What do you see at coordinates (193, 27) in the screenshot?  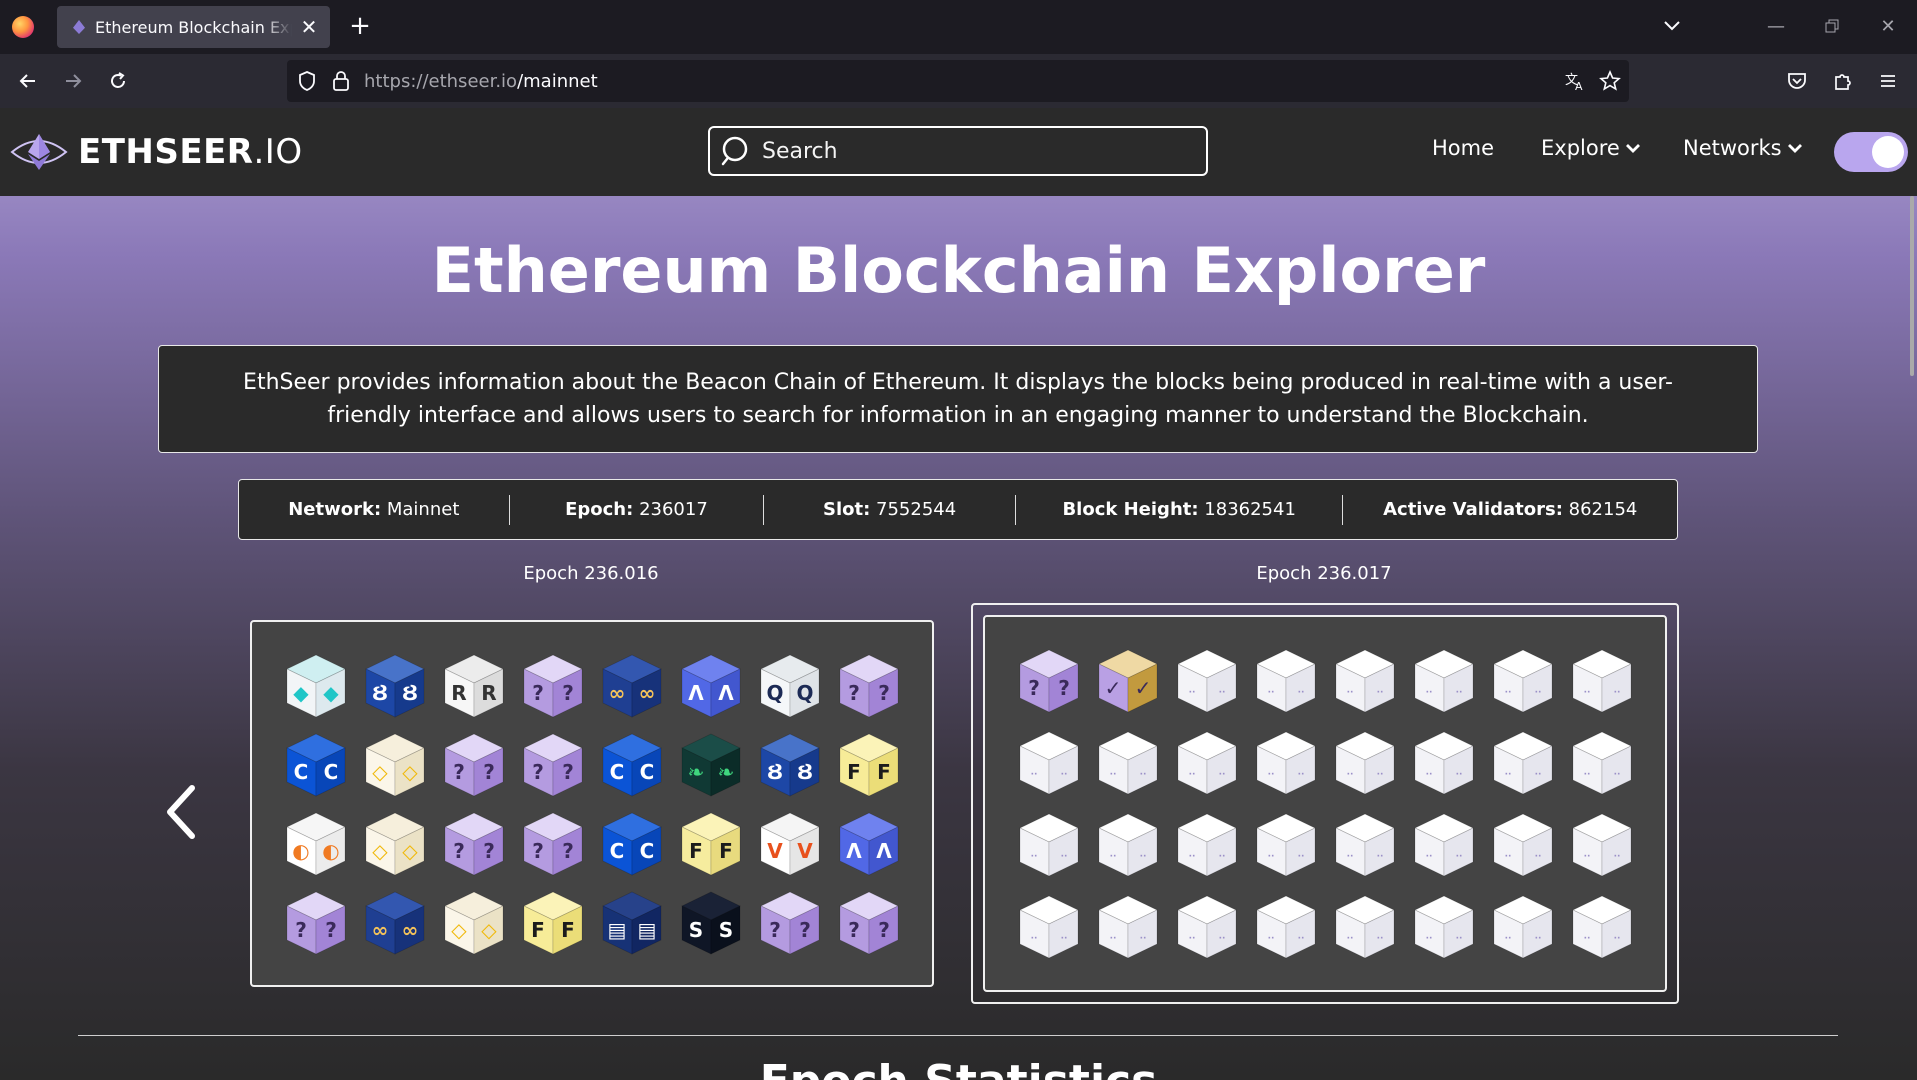 I see `browser-tab: Ethereum Blockchain Explorer - EthSeer ✕` at bounding box center [193, 27].